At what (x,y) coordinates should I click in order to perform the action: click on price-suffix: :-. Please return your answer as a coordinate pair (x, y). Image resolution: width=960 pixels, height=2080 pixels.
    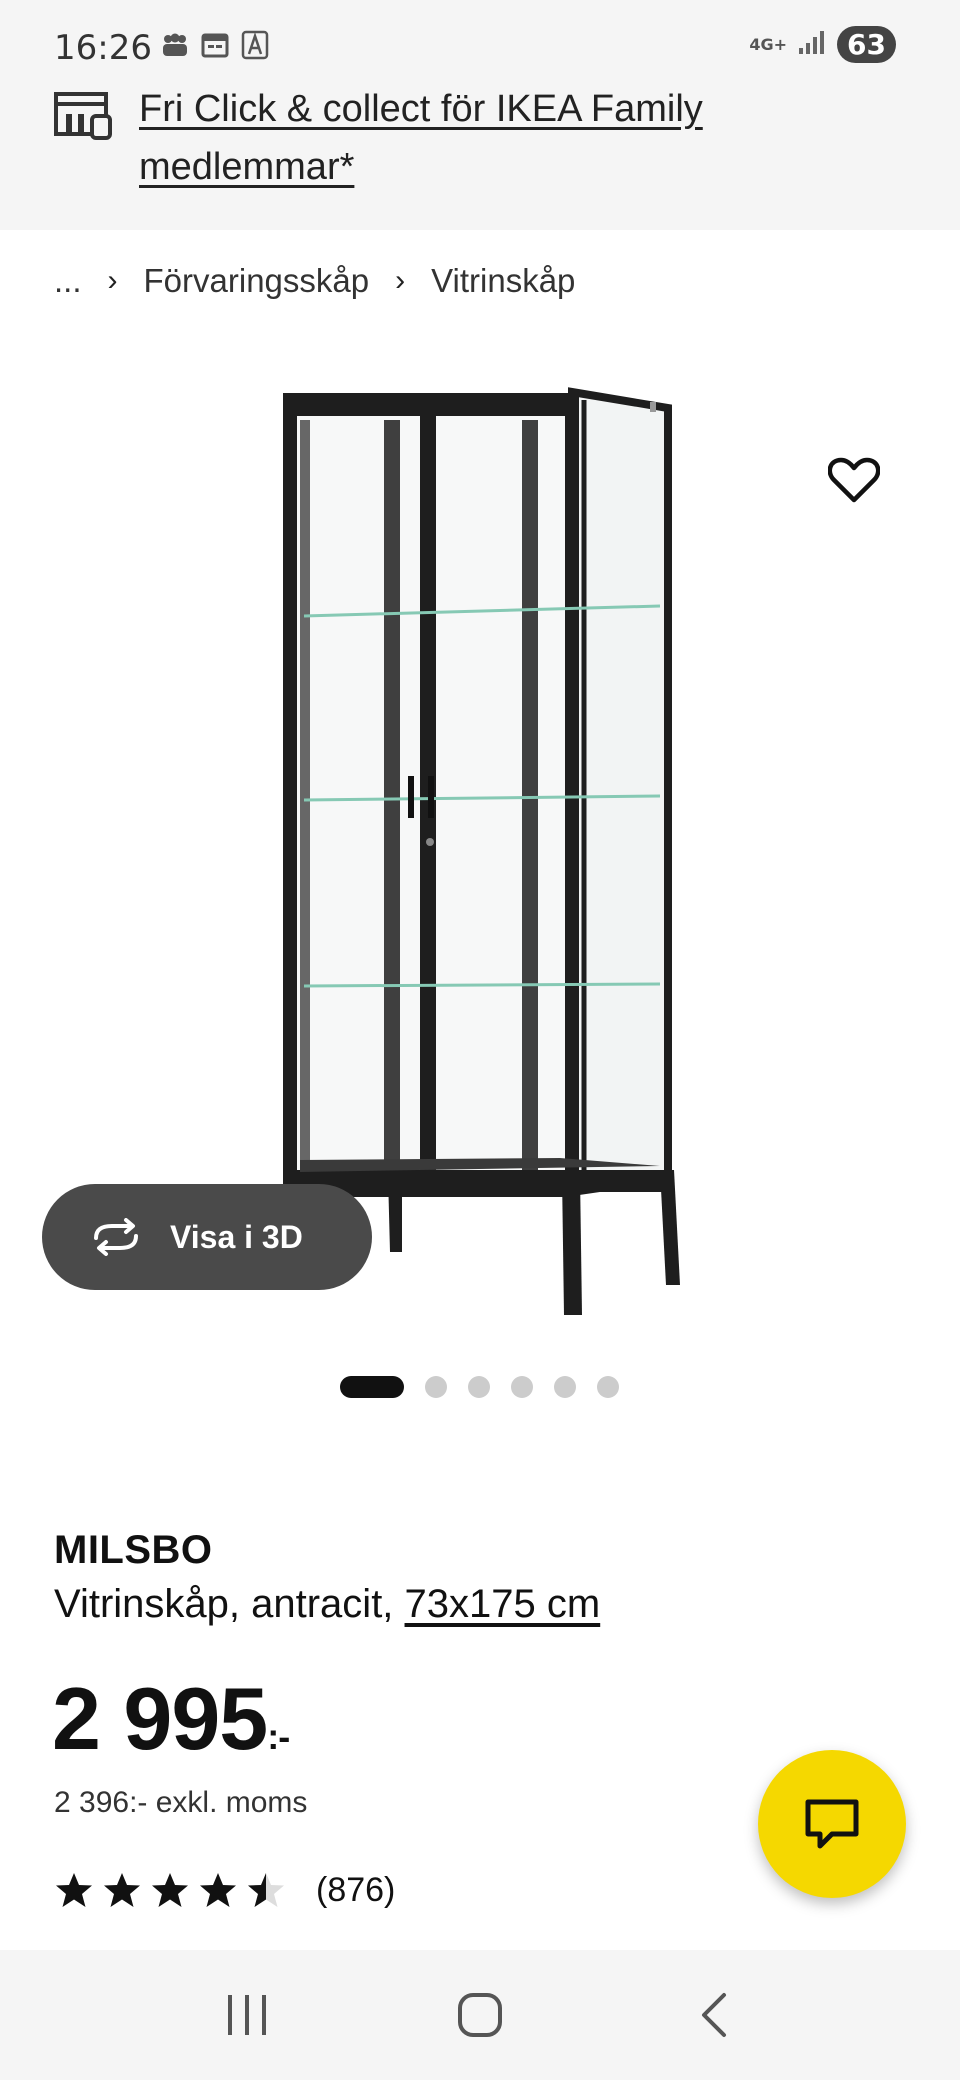
    Looking at the image, I should click on (278, 1736).